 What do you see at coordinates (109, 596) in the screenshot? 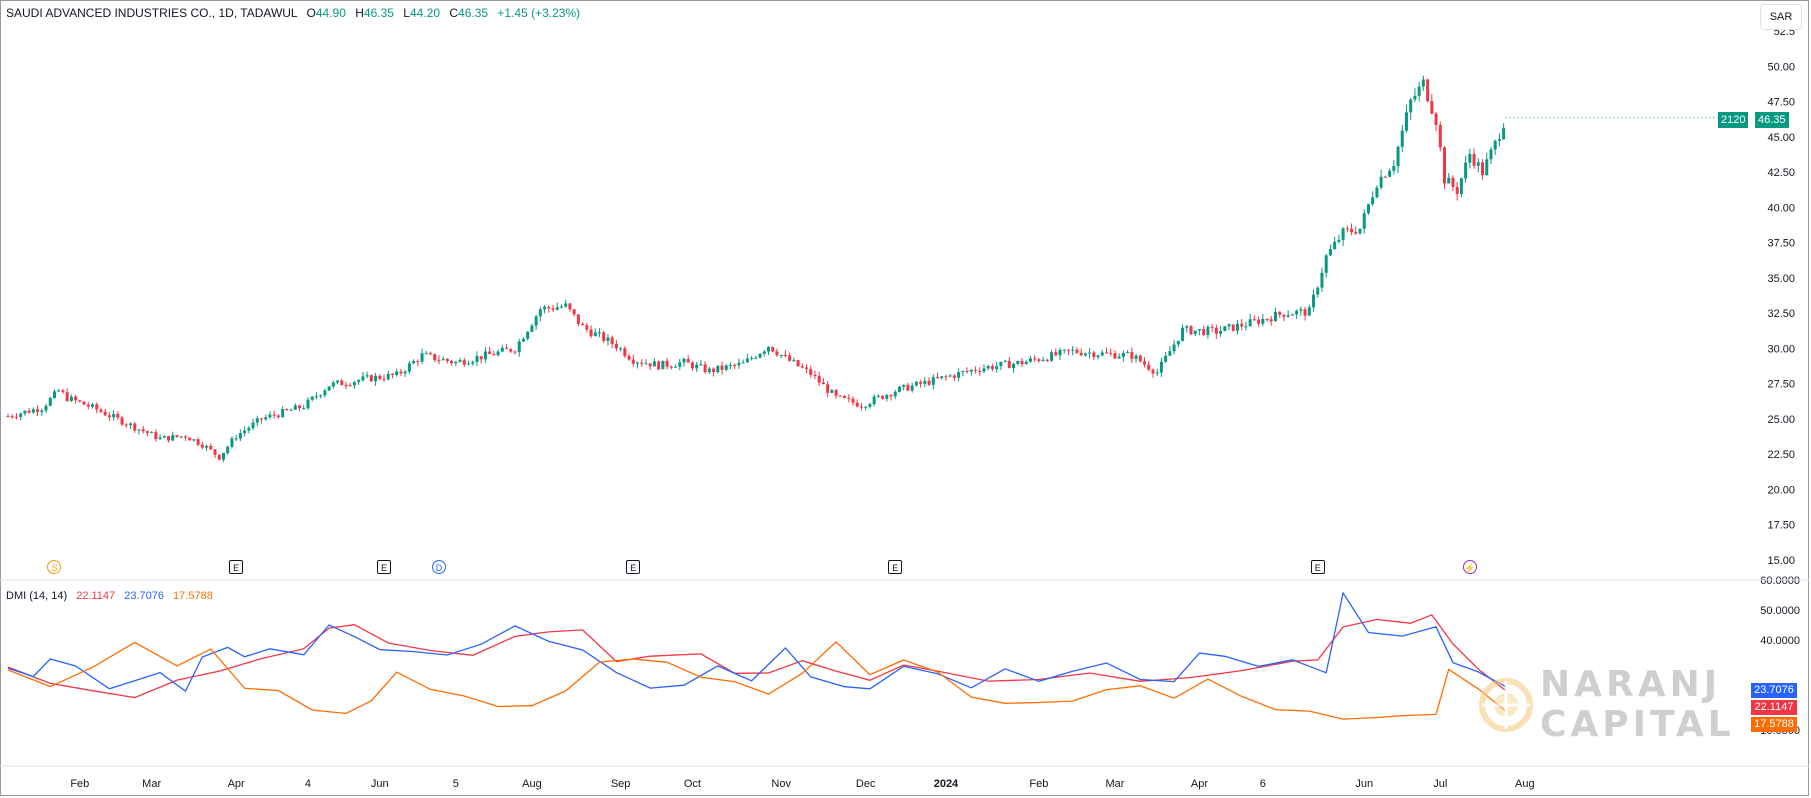
I see `dmi-legend: DMI (14, 14) 22.1147 23.7076 17.5788` at bounding box center [109, 596].